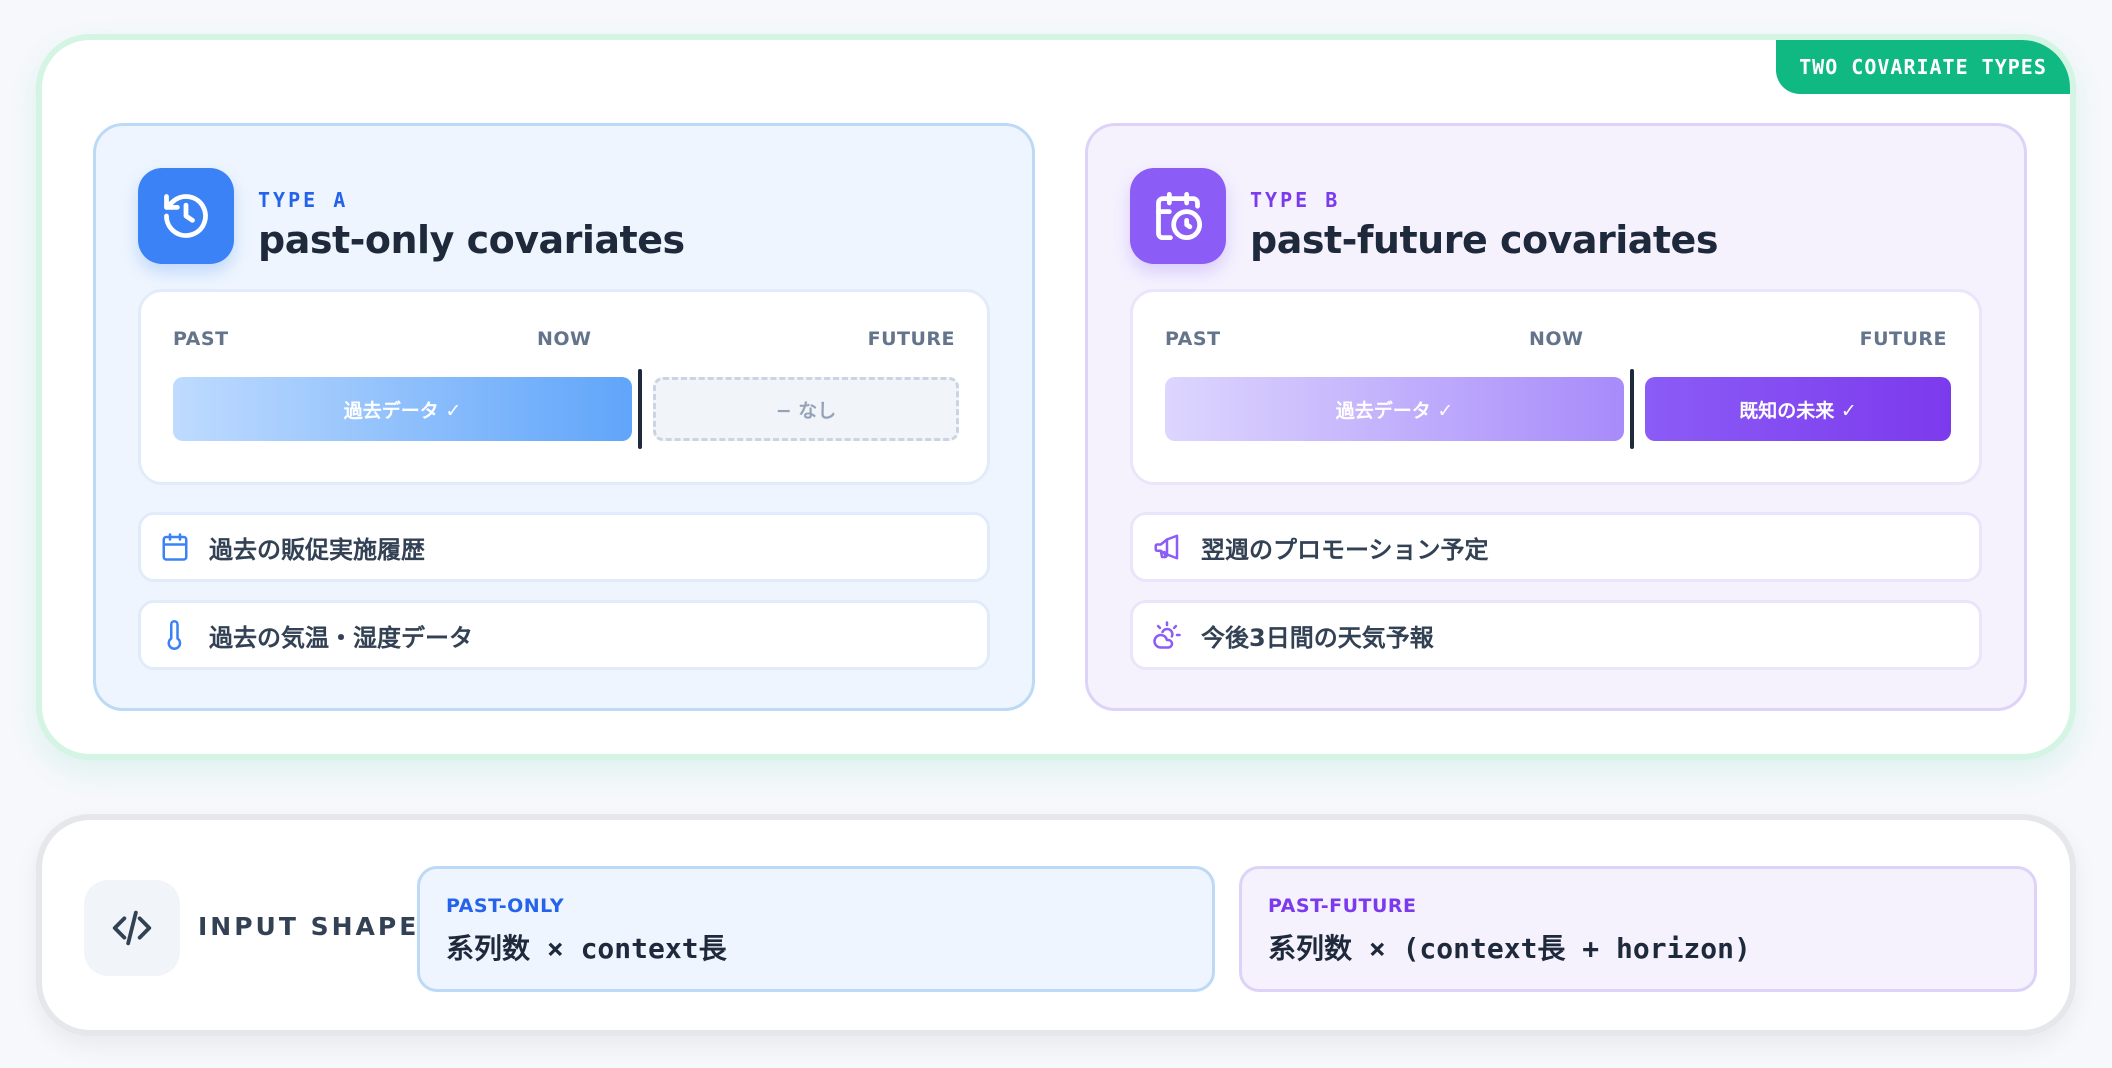 The image size is (2112, 1068). Describe the element at coordinates (317, 549) in the screenshot. I see `example-text: 過去の販促実施履歴` at that location.